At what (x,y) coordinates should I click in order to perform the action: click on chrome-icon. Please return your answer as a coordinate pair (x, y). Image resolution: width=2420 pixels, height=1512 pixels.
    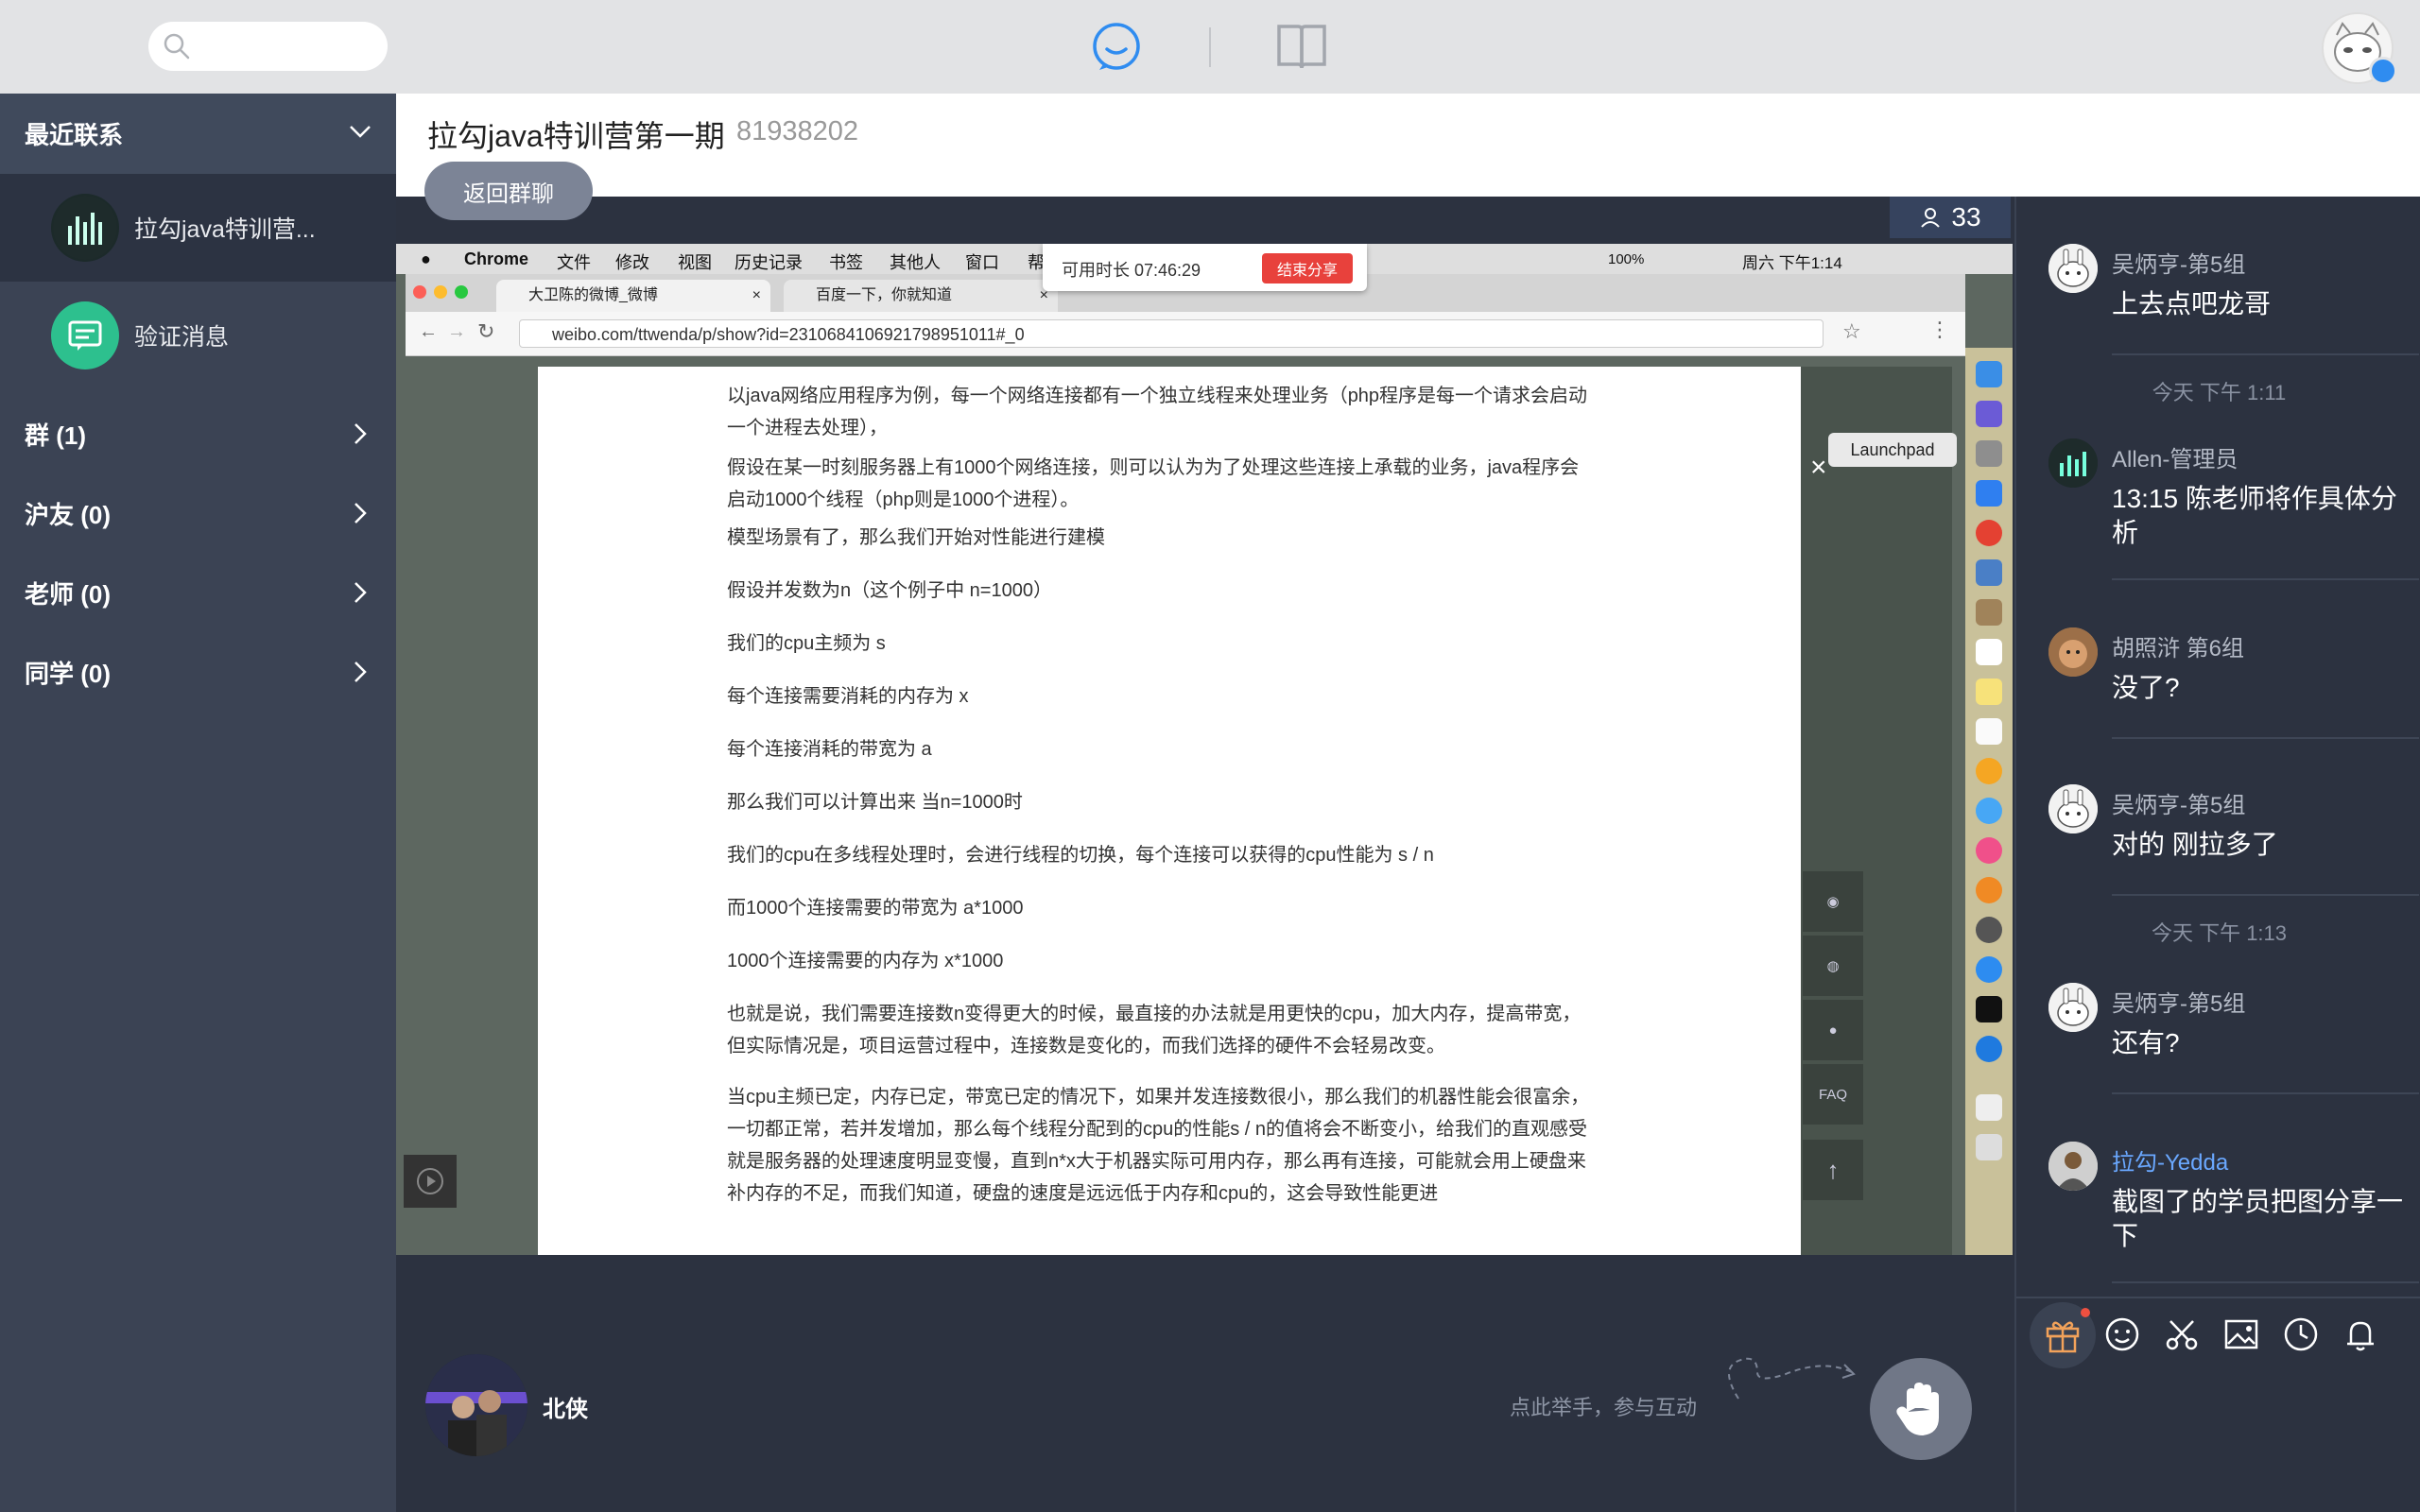
    Looking at the image, I should click on (1989, 533).